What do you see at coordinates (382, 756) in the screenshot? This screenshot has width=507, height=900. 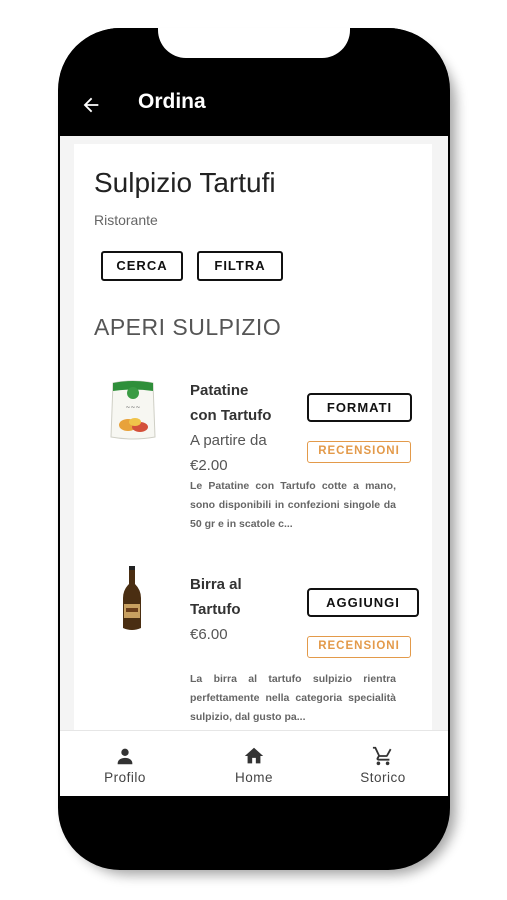 I see `cart-icon` at bounding box center [382, 756].